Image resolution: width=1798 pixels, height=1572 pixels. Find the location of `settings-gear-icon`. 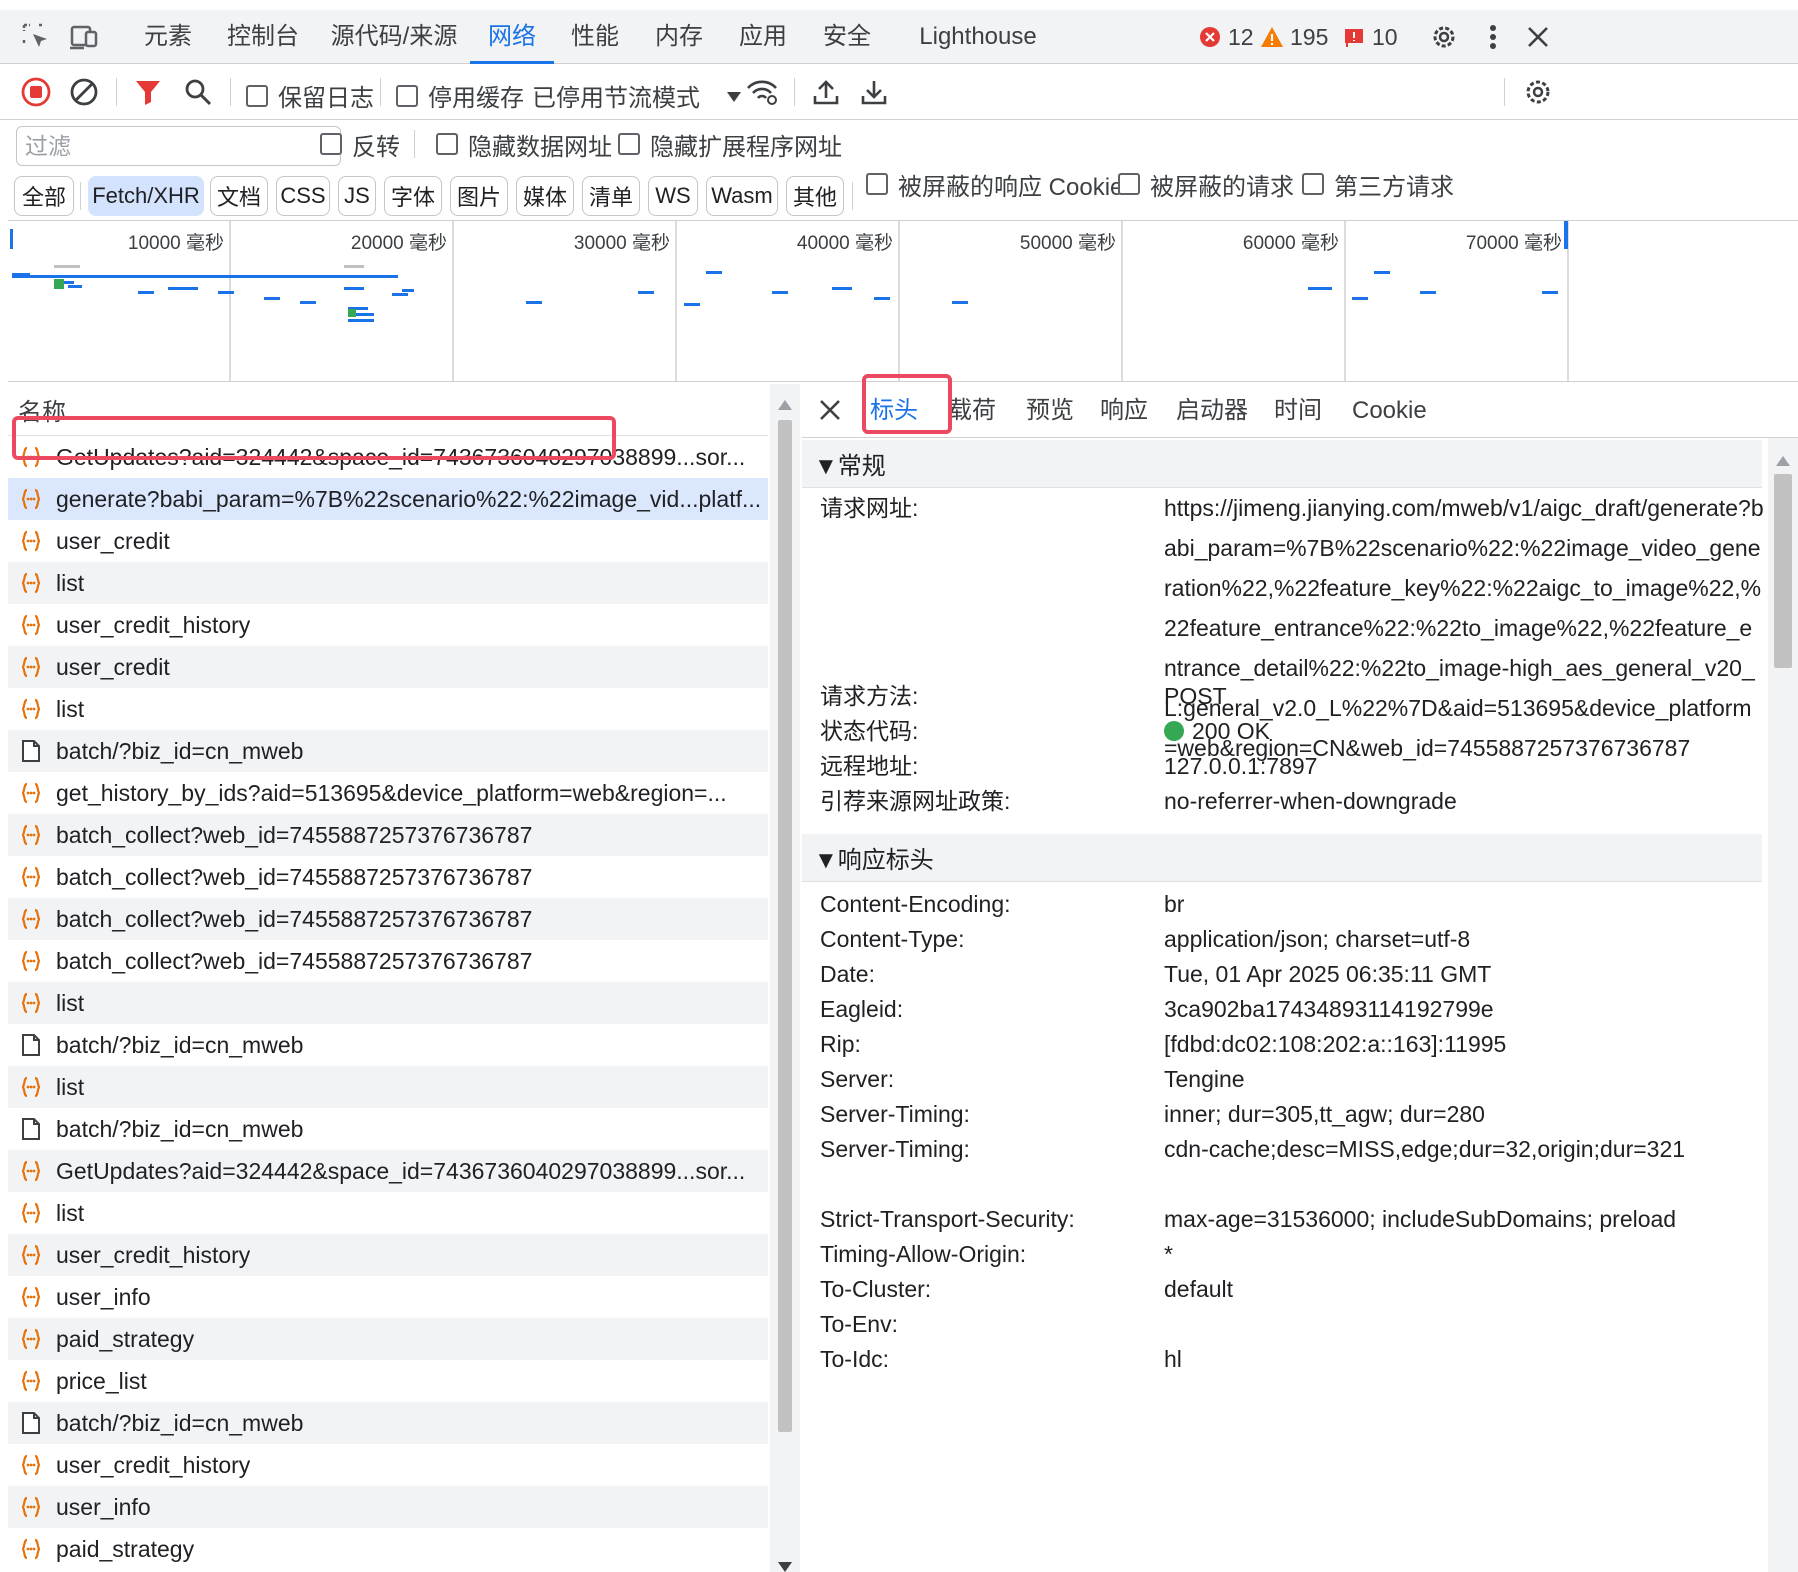

settings-gear-icon is located at coordinates (1444, 37).